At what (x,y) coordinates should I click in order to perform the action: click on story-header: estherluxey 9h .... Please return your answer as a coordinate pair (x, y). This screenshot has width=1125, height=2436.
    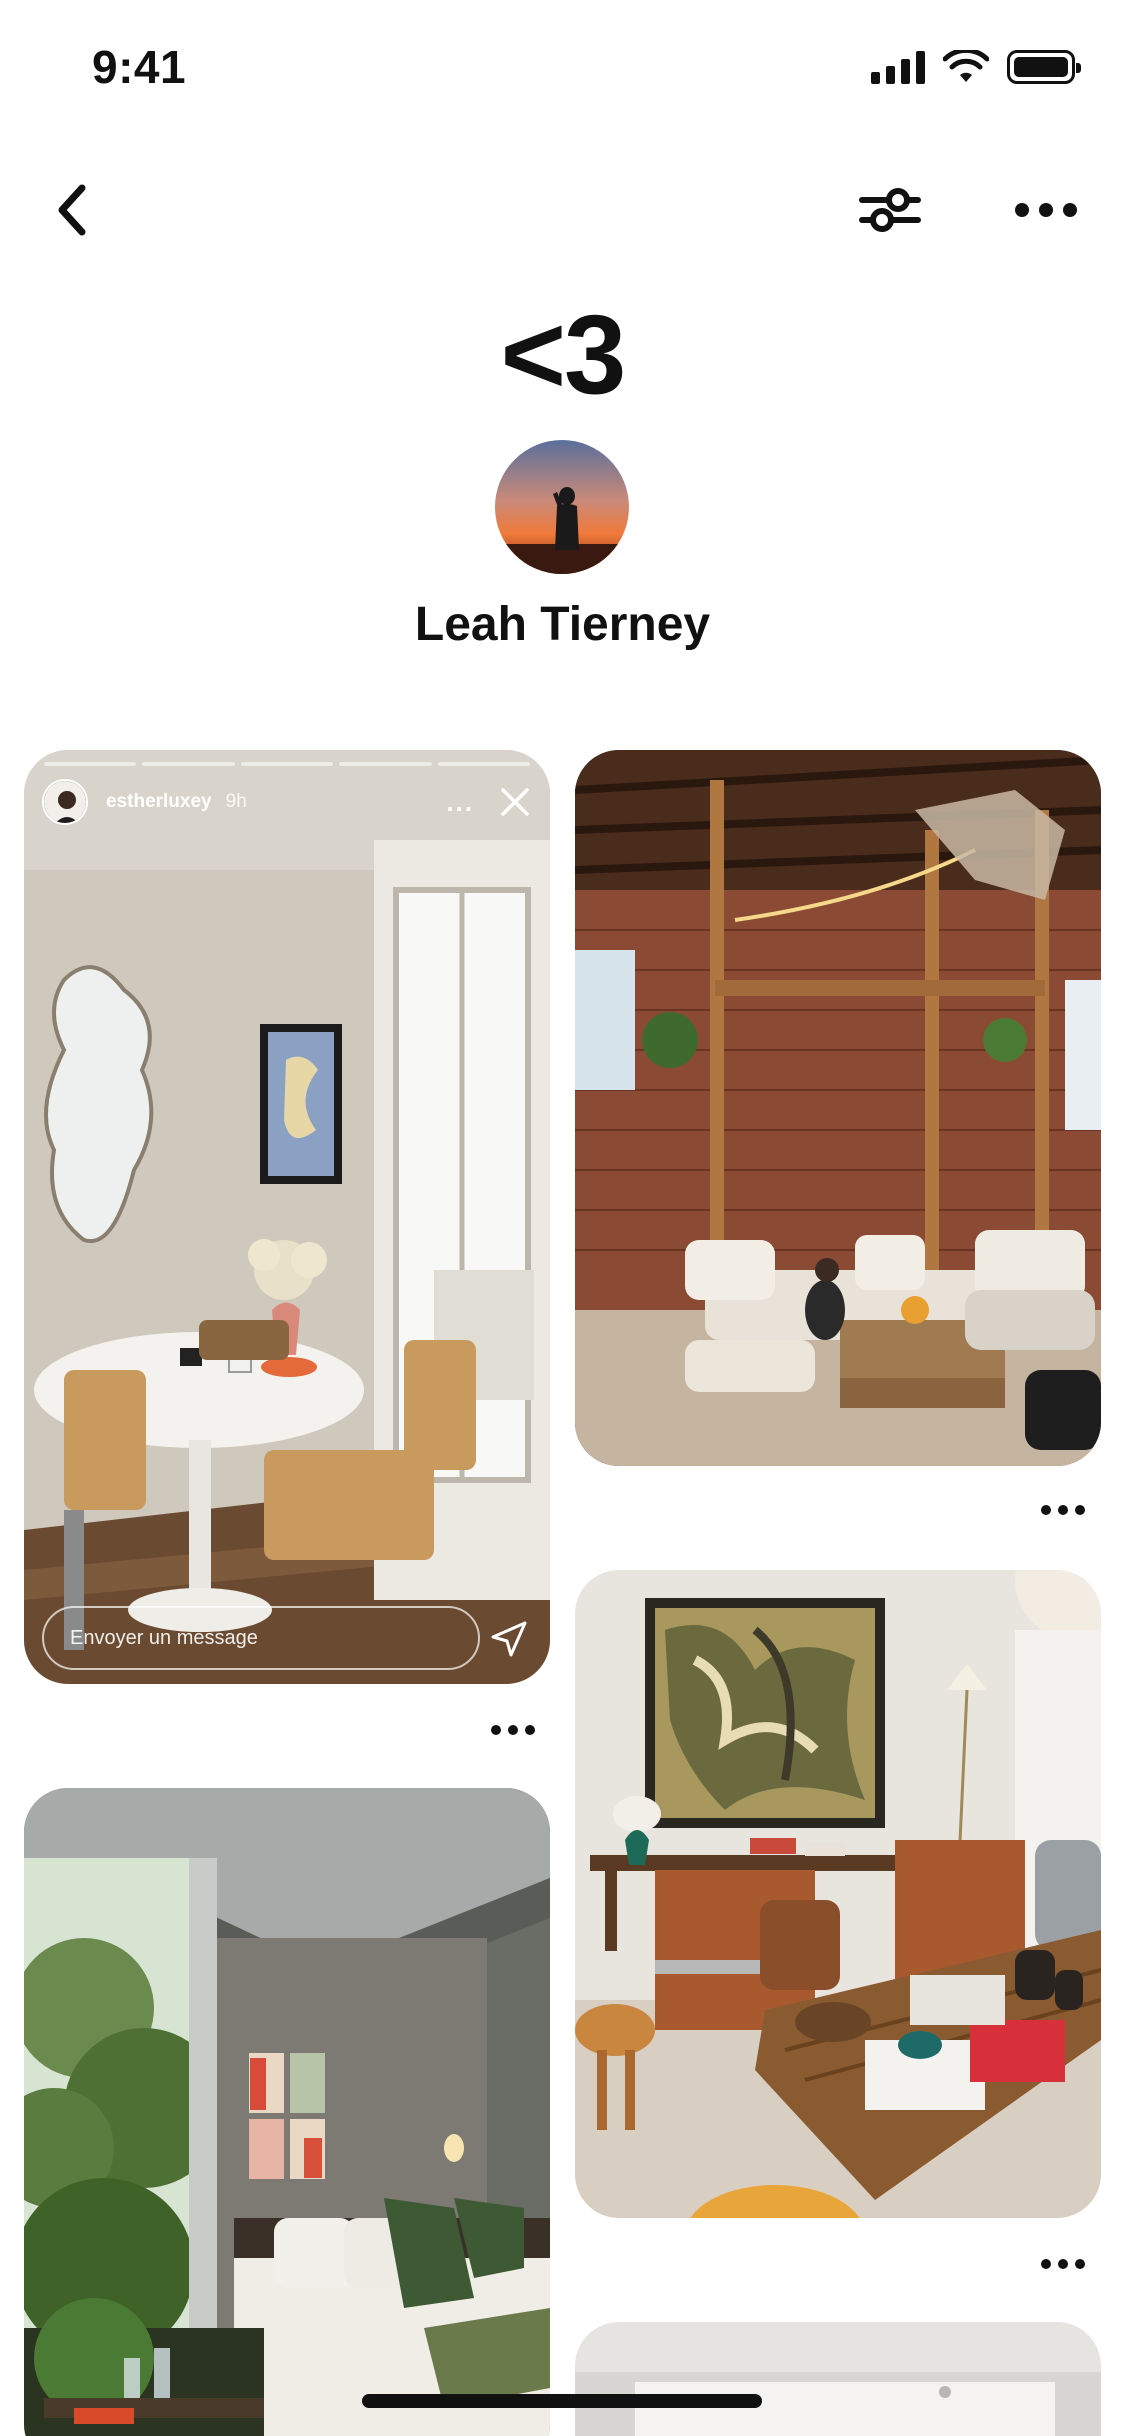
    Looking at the image, I should click on (287, 802).